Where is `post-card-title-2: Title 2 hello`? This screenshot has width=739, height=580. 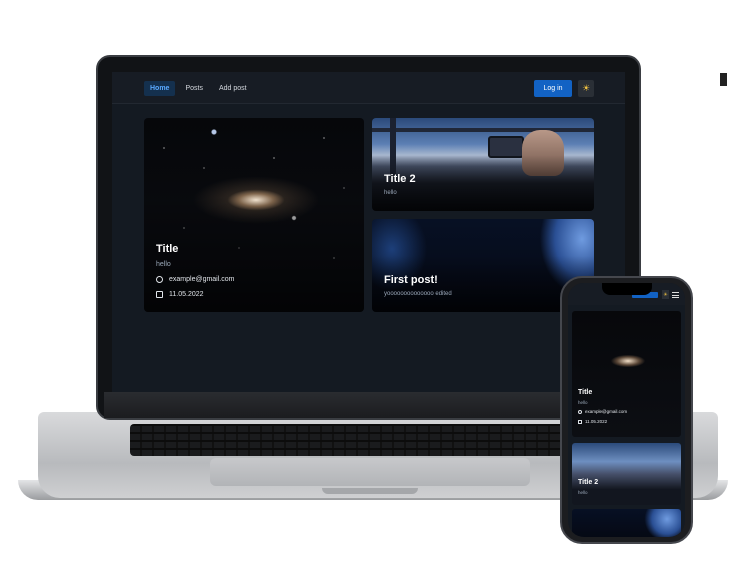 post-card-title-2: Title 2 hello is located at coordinates (483, 164).